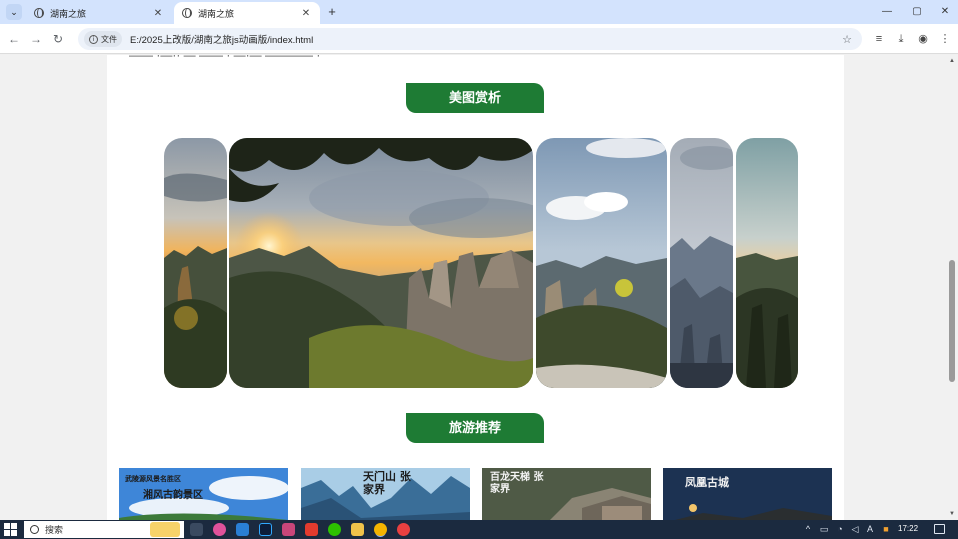  What do you see at coordinates (173, 495) in the screenshot?
I see `recommend-card-1-title: 湘风古韵景区` at bounding box center [173, 495].